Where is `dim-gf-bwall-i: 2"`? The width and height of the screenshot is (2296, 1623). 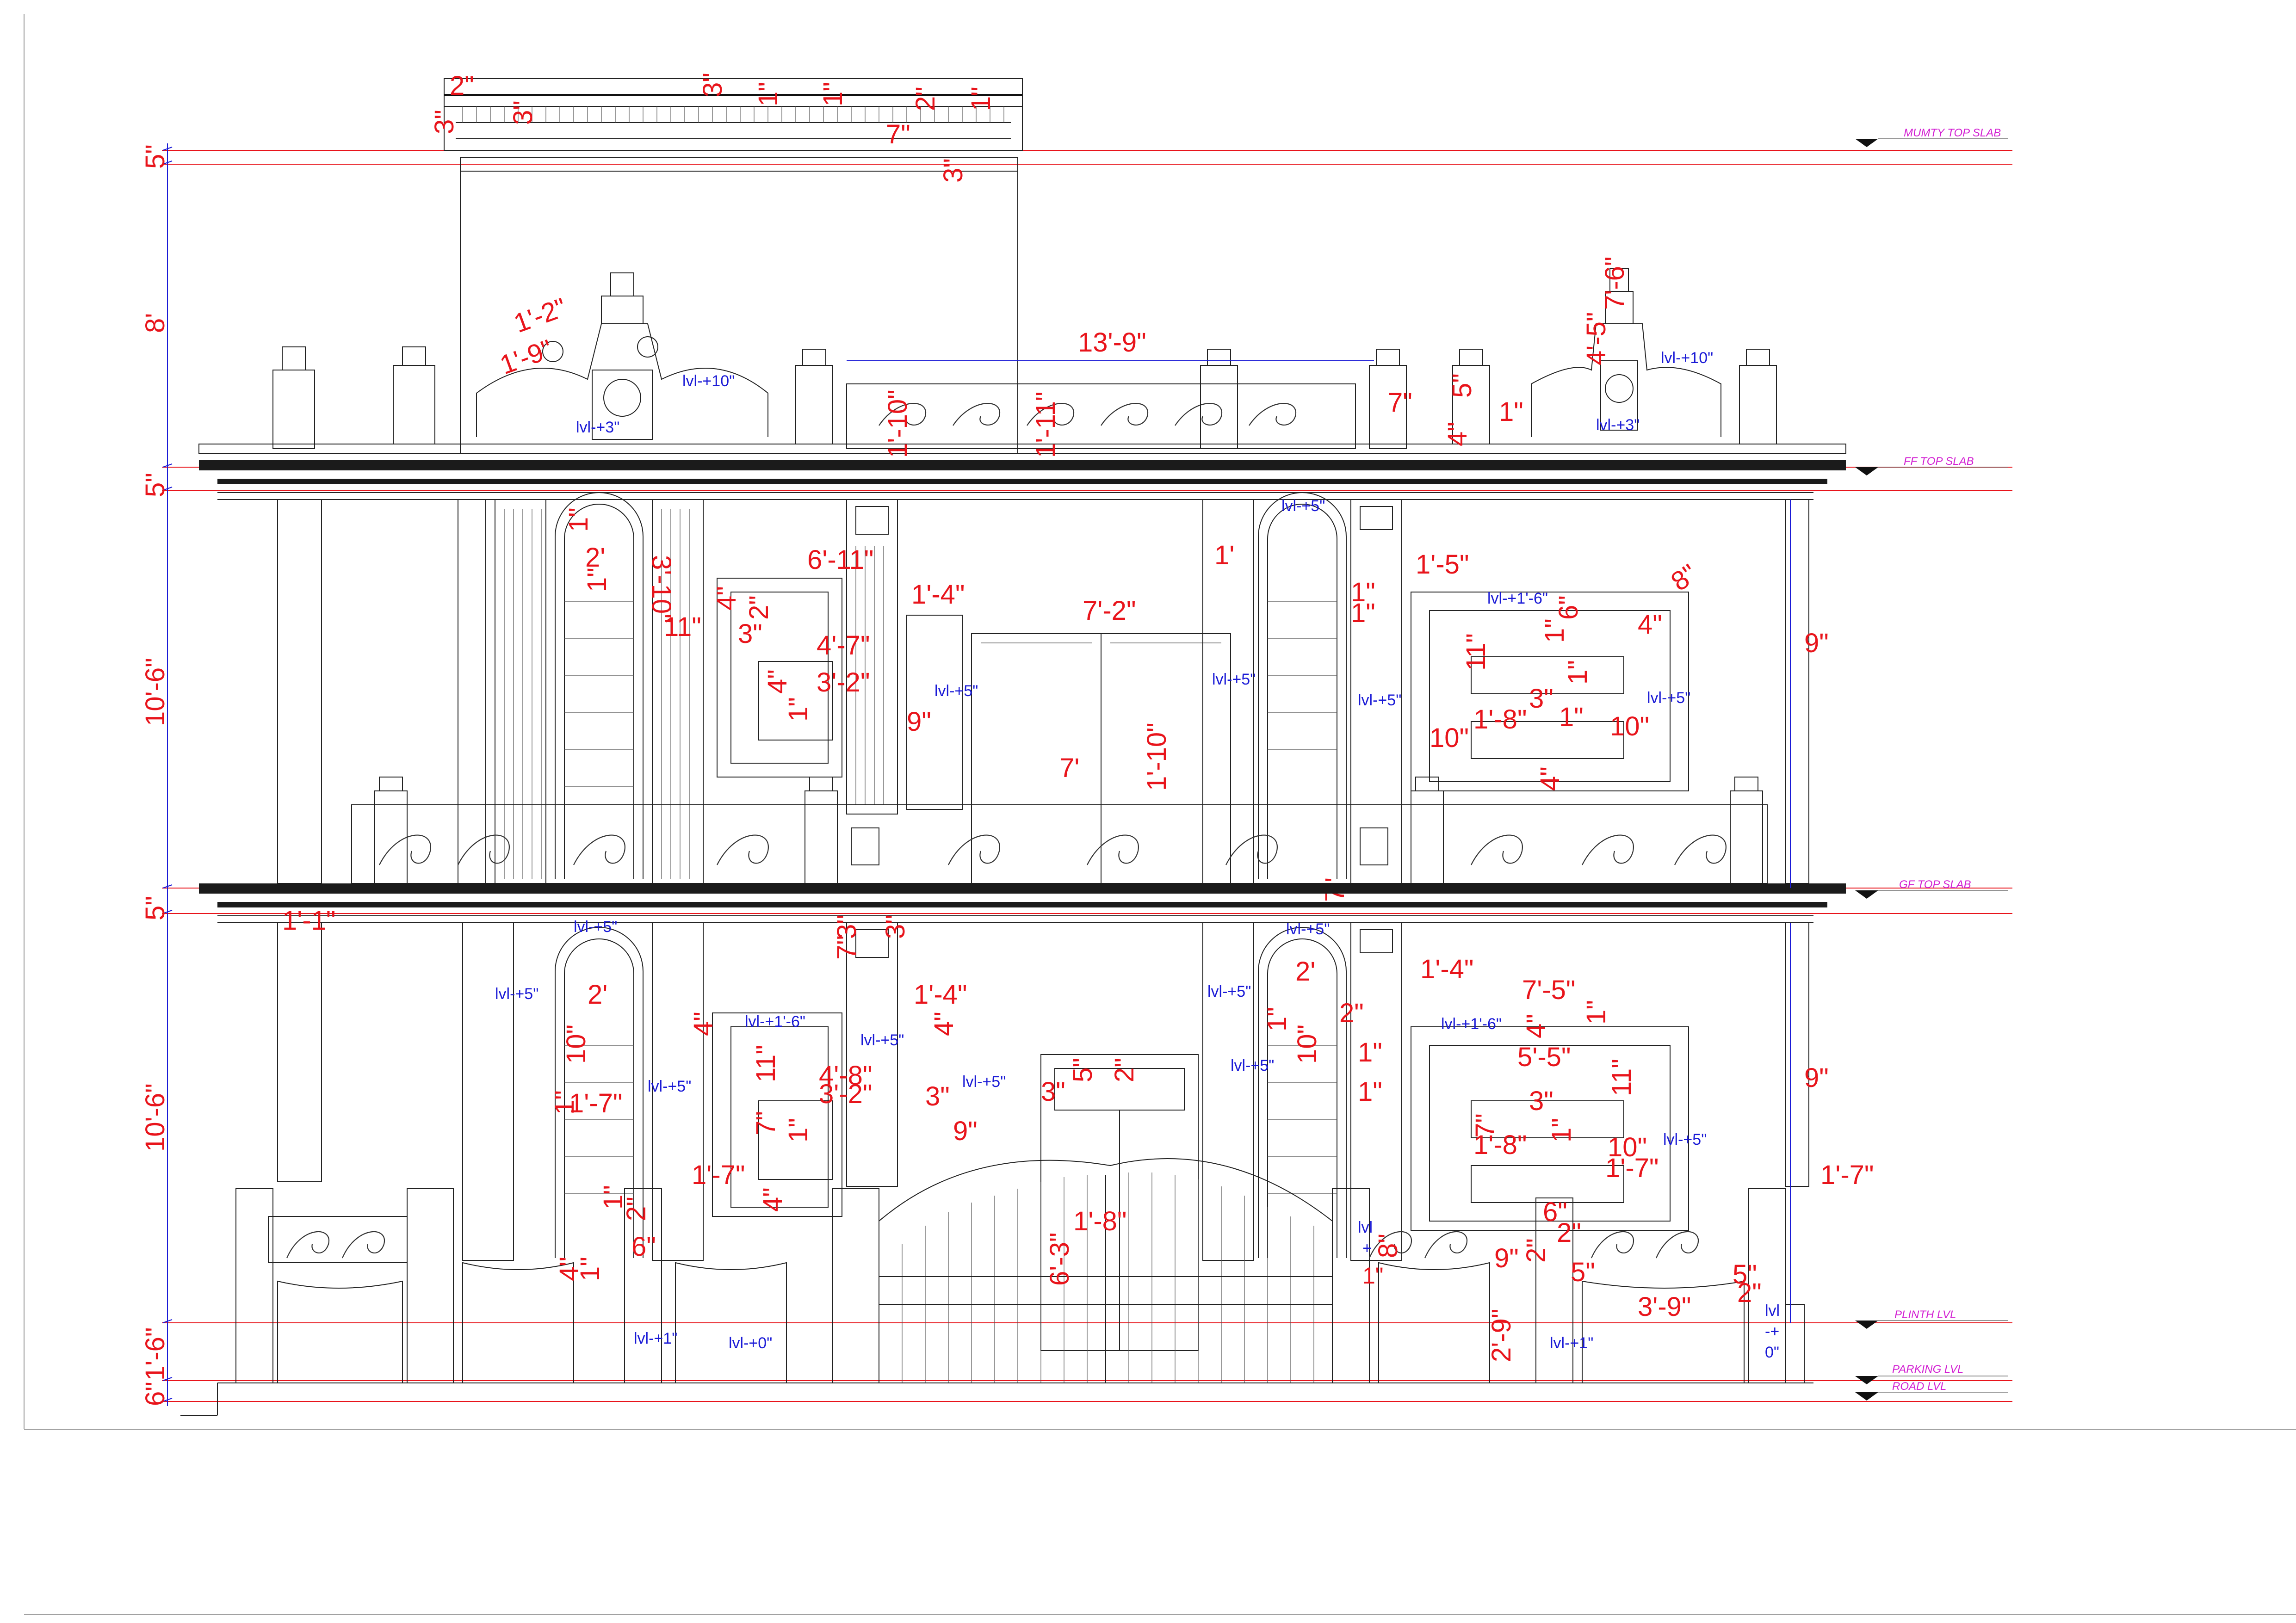
dim-gf-bwall-i: 2" is located at coordinates (1749, 1293).